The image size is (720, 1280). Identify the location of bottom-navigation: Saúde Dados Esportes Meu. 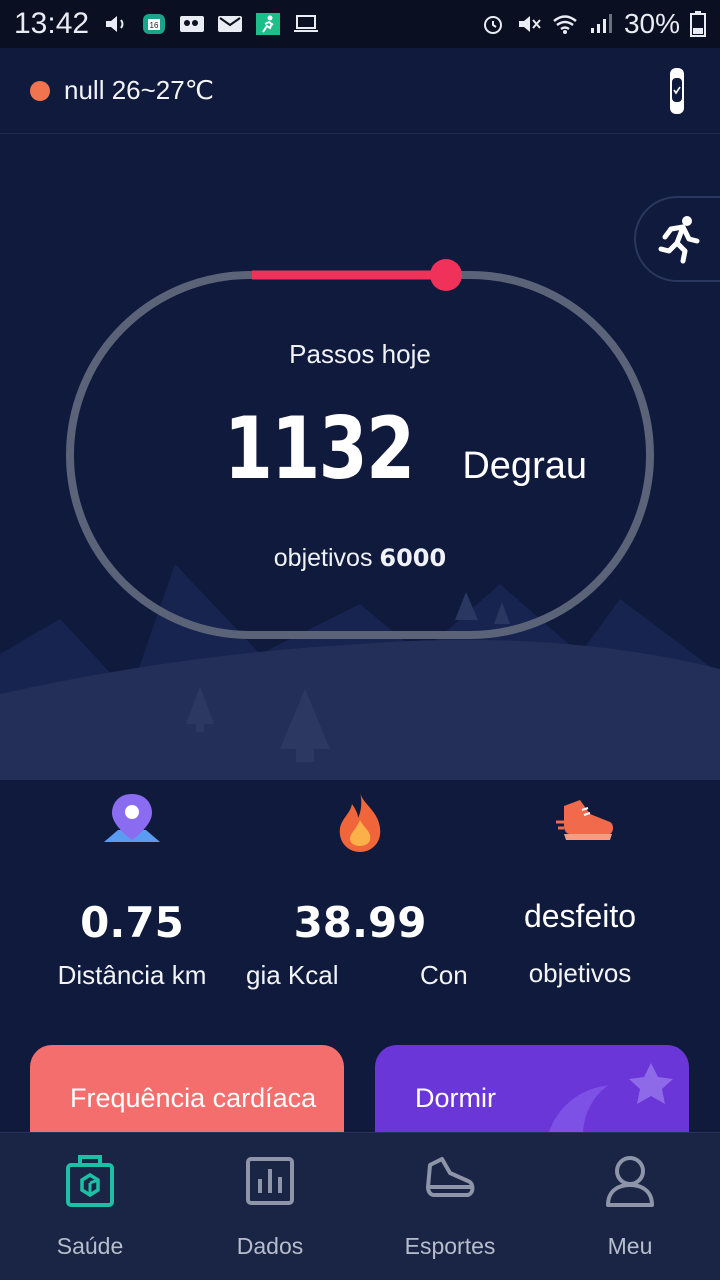
(360, 1206).